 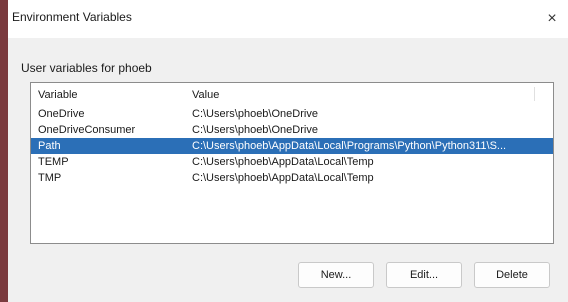 I want to click on variable-name: OneDrive, so click(x=61, y=114).